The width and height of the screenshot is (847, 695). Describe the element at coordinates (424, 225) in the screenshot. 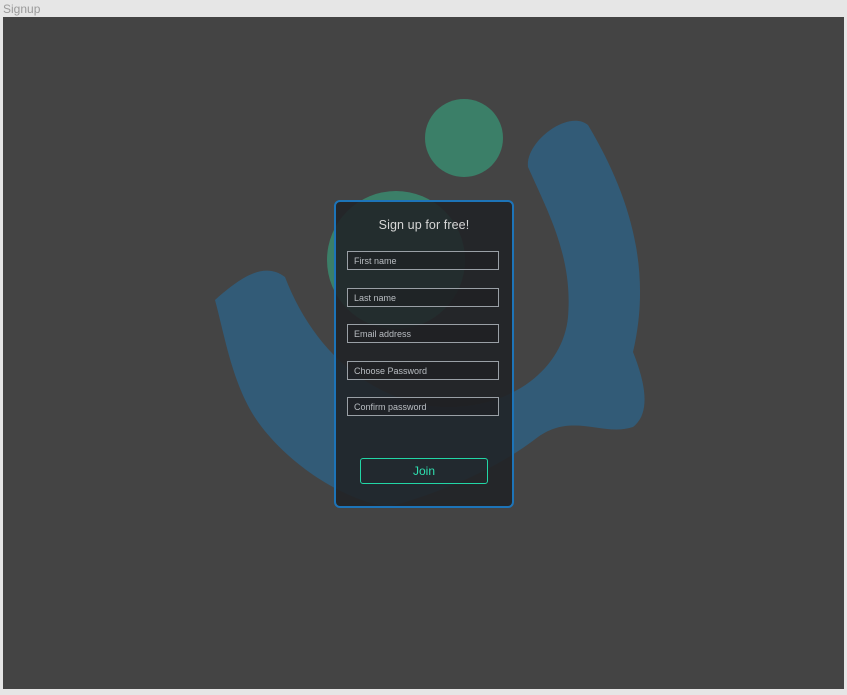

I see `signup-title: Sign up for free!` at that location.